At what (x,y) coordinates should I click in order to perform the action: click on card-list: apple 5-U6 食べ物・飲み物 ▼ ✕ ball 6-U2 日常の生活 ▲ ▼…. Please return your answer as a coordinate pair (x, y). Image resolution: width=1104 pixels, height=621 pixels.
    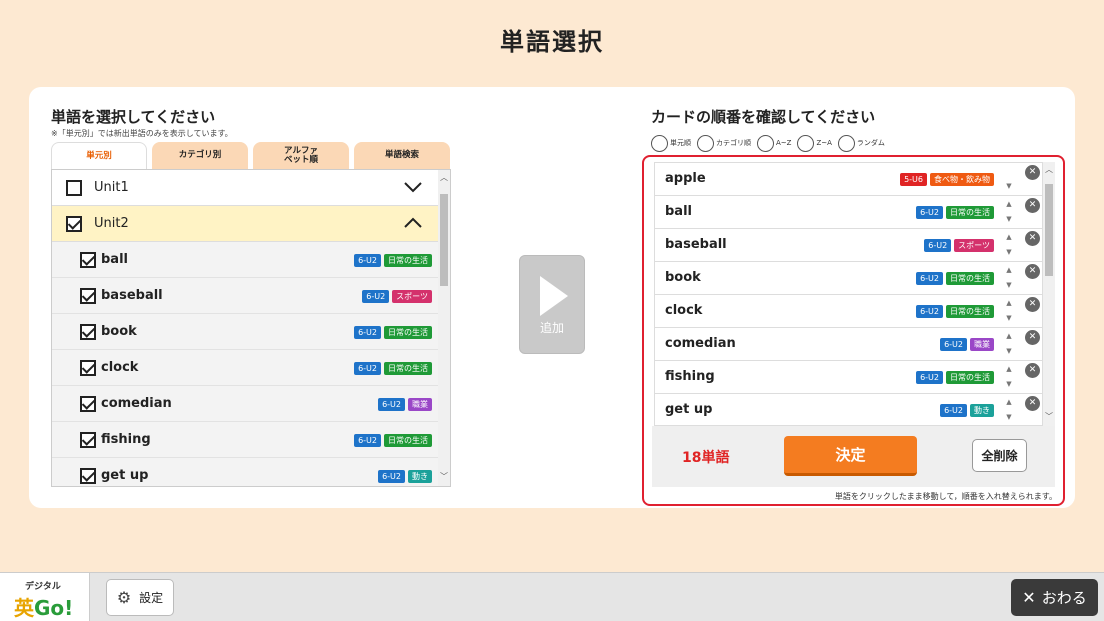
    Looking at the image, I should click on (848, 294).